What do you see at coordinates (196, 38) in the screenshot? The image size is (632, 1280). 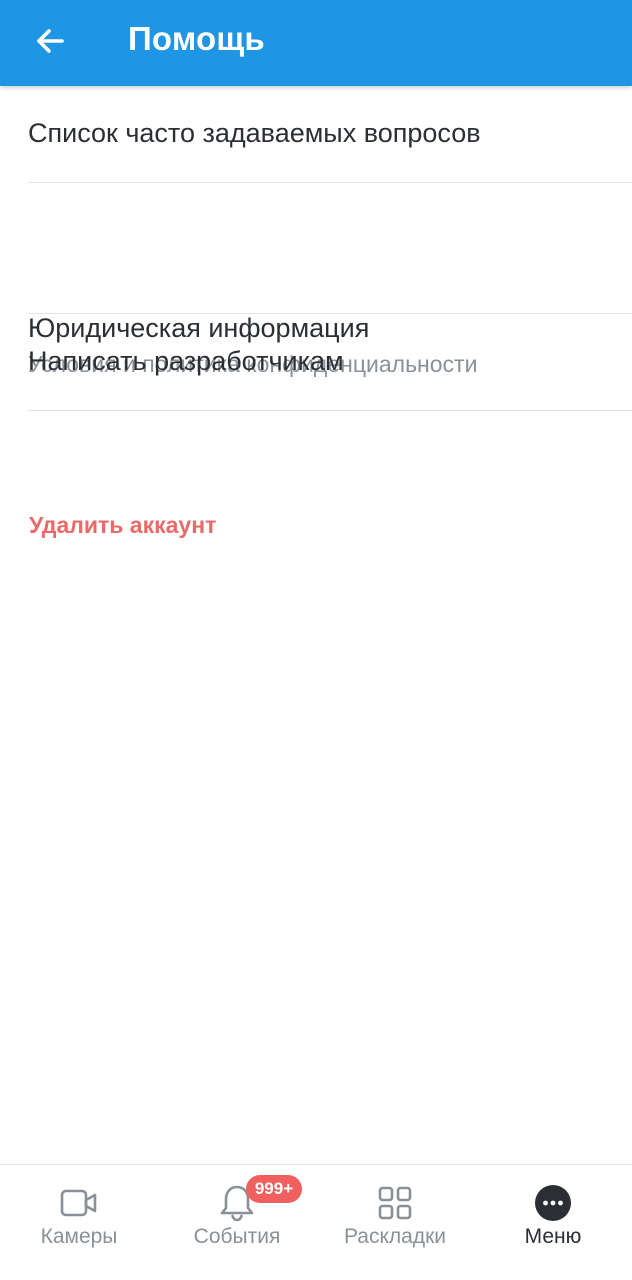 I see `page-title: Помощь` at bounding box center [196, 38].